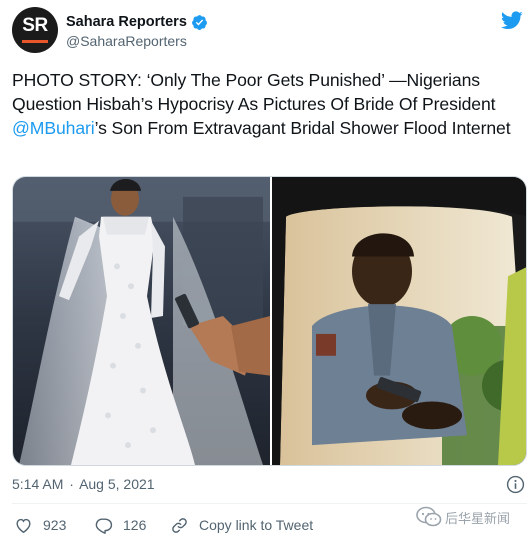 The image size is (529, 538). Describe the element at coordinates (35, 41) in the screenshot. I see `avatar-accent-bar` at that location.